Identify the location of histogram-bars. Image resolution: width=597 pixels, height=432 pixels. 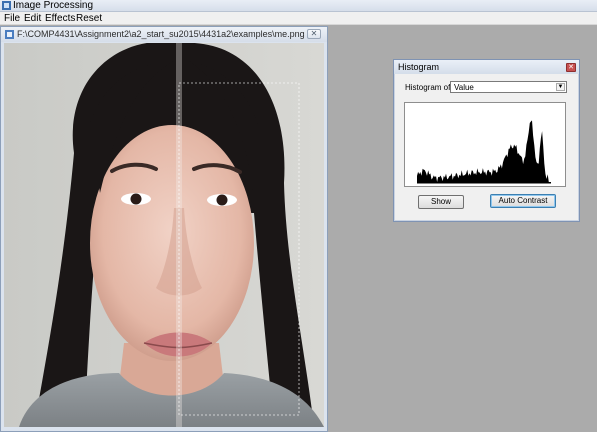
(484, 151).